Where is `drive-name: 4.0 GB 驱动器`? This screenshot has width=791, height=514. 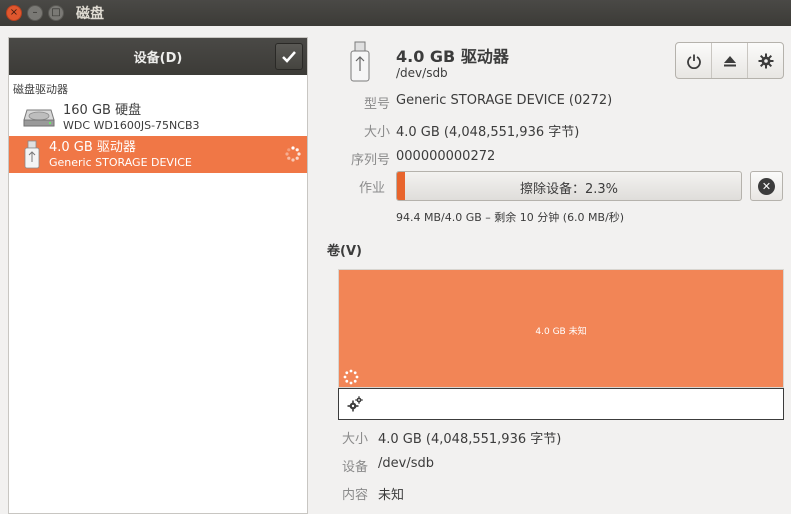
drive-name: 4.0 GB 驱动器 is located at coordinates (92, 147).